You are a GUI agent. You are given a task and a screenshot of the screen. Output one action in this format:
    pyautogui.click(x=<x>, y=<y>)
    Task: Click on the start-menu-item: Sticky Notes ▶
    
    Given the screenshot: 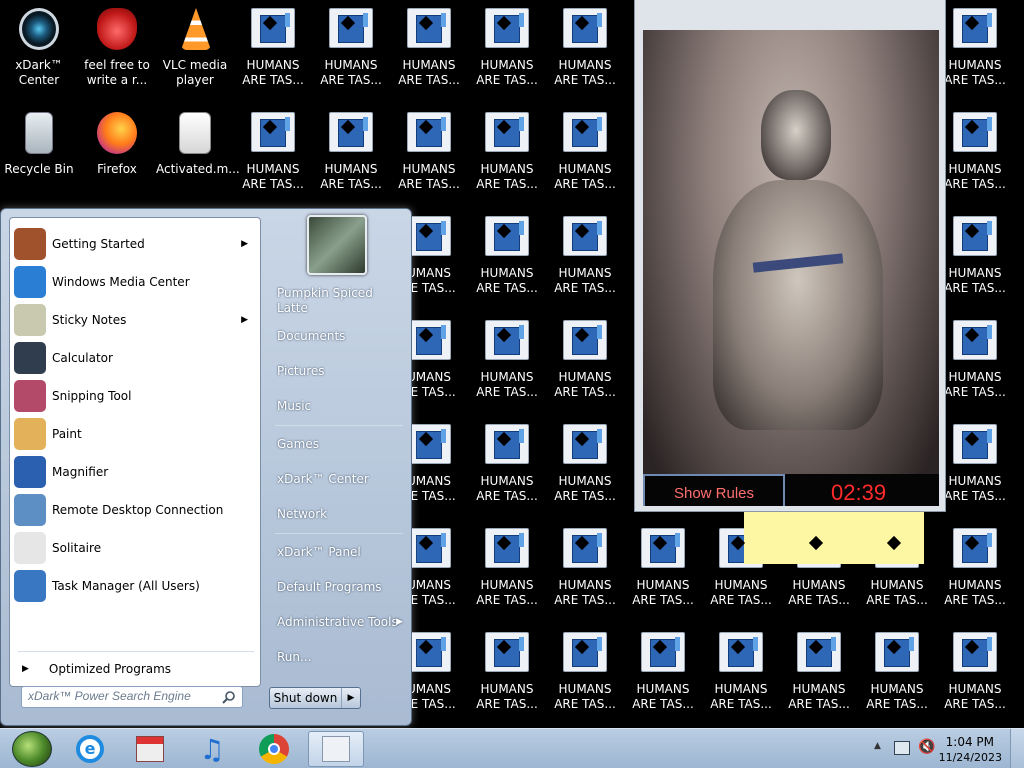 What is the action you would take?
    pyautogui.click(x=136, y=320)
    